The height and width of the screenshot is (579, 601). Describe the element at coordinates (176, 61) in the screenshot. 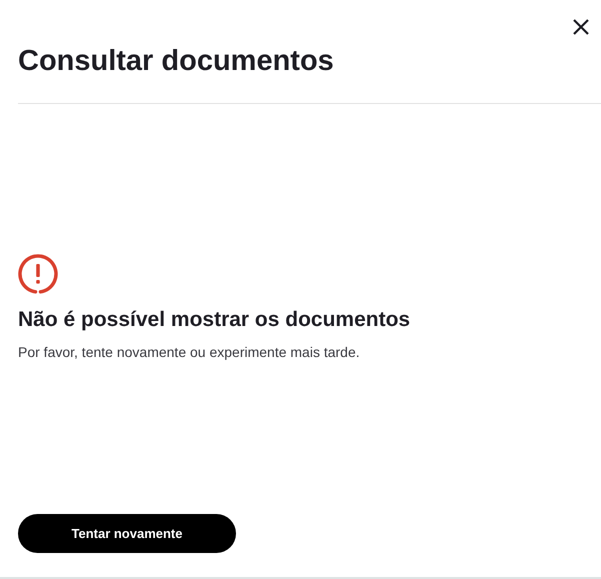

I see `dialog-title: Consultar documentos` at that location.